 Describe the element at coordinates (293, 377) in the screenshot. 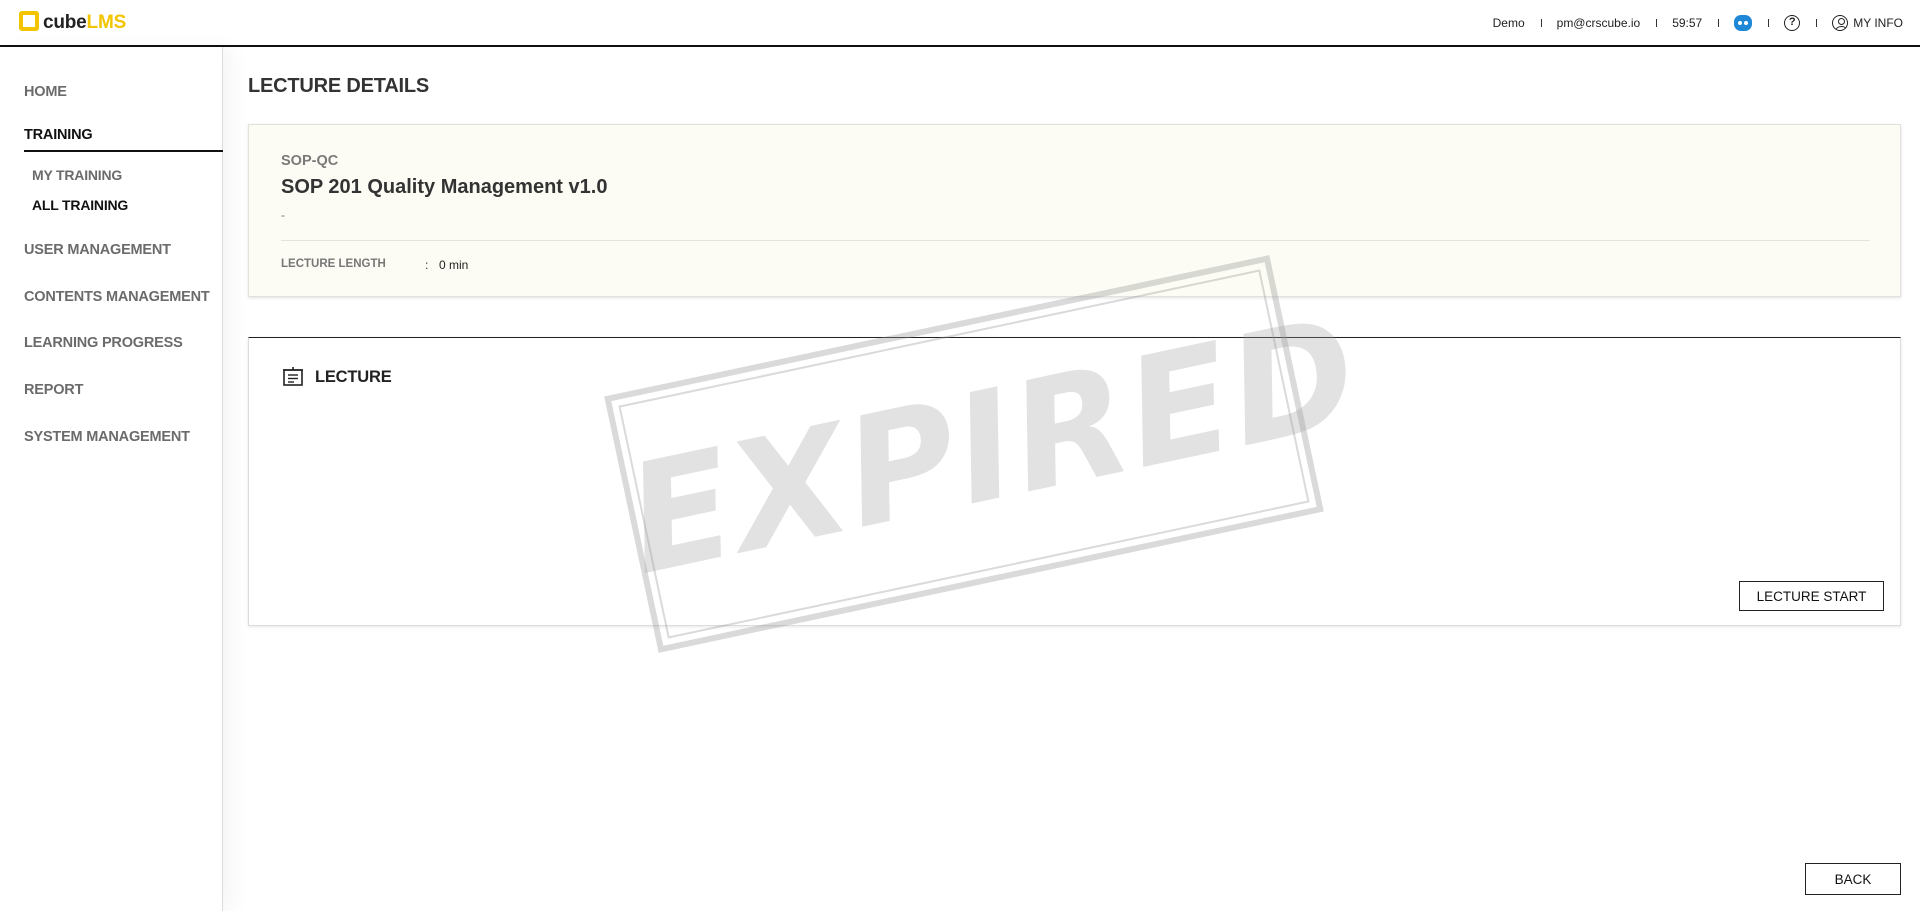

I see `lecture-board-icon` at that location.